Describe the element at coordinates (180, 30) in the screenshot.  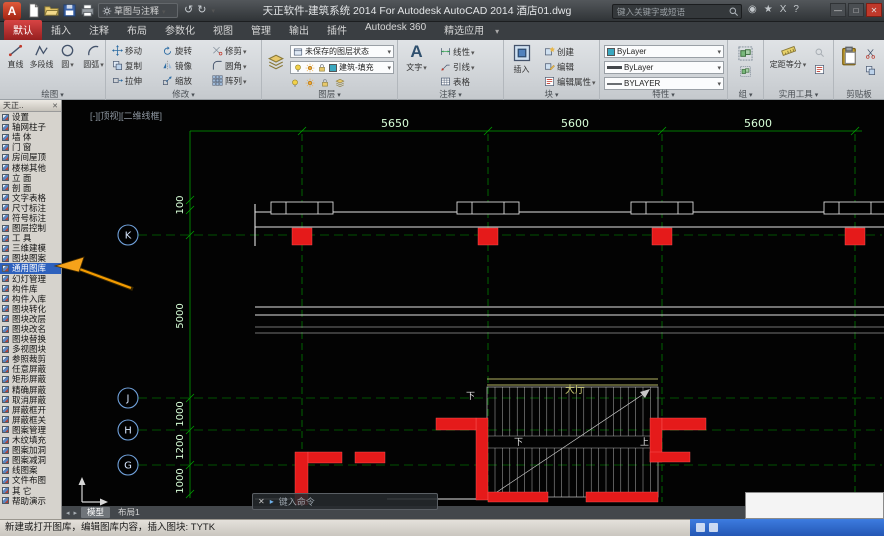
I see `ribbon-tab: 参数化` at that location.